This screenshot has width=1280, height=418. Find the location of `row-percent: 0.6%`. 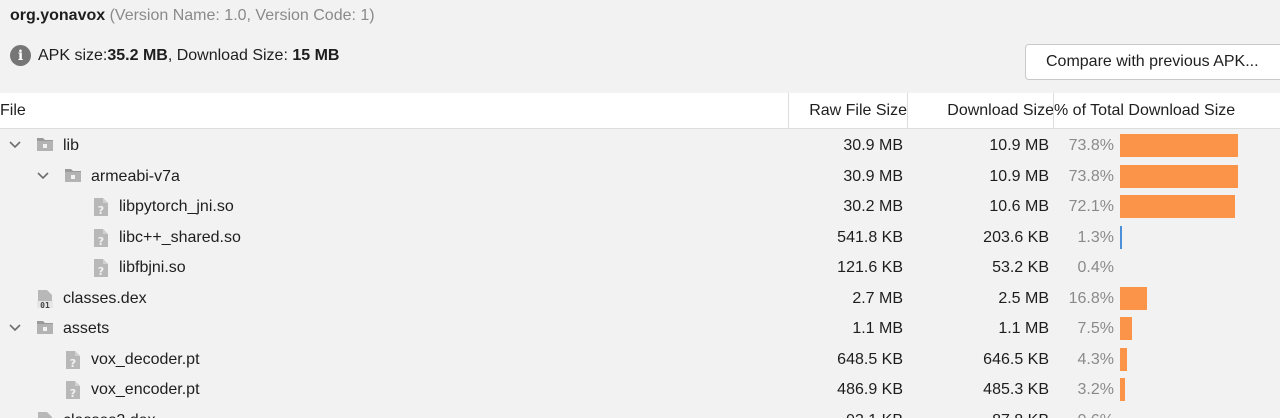

row-percent: 0.6% is located at coordinates (1086, 411).